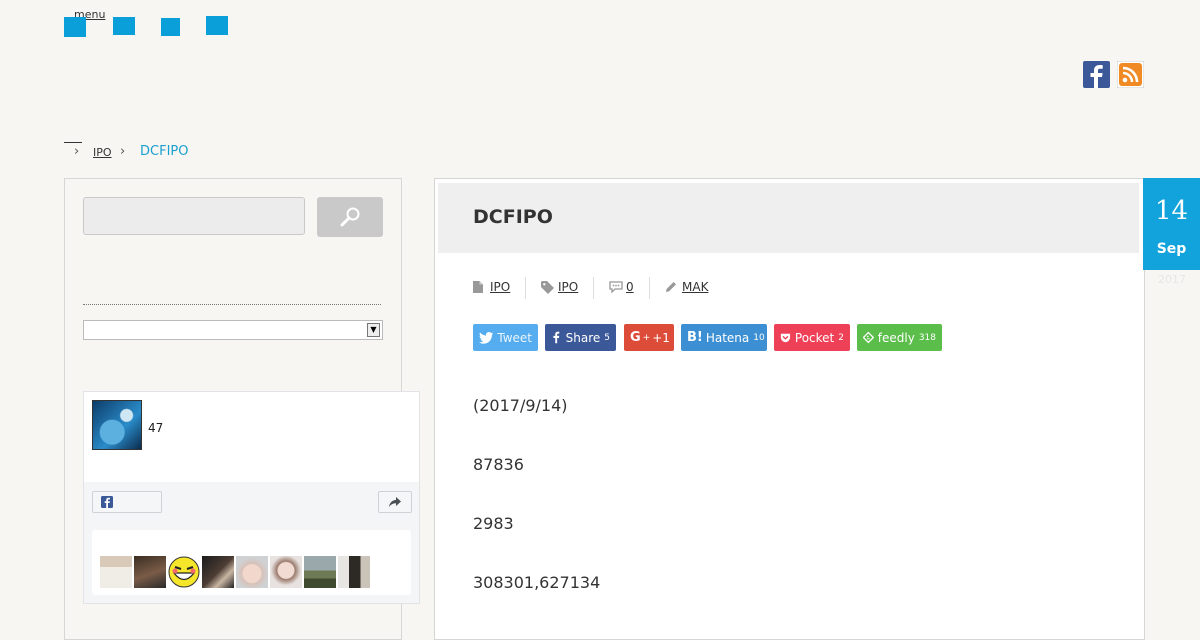 This screenshot has width=1200, height=640. What do you see at coordinates (514, 337) in the screenshot?
I see `tweet-label: Tweet` at bounding box center [514, 337].